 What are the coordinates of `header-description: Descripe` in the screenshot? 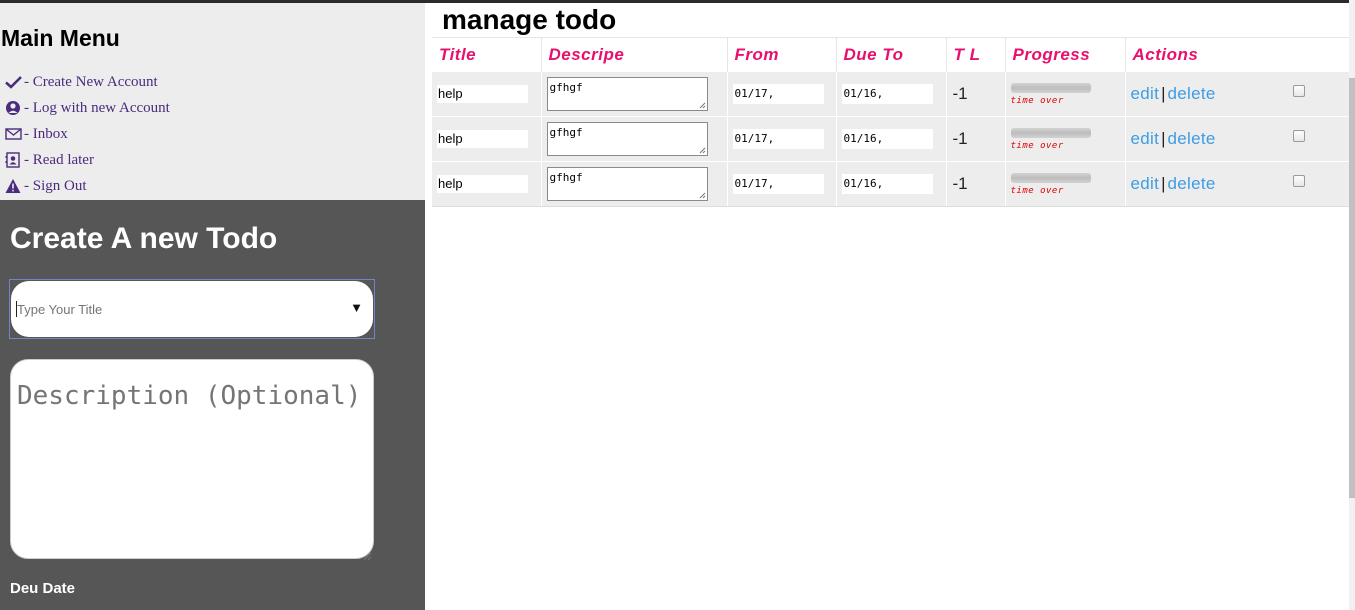 It's located at (634, 54).